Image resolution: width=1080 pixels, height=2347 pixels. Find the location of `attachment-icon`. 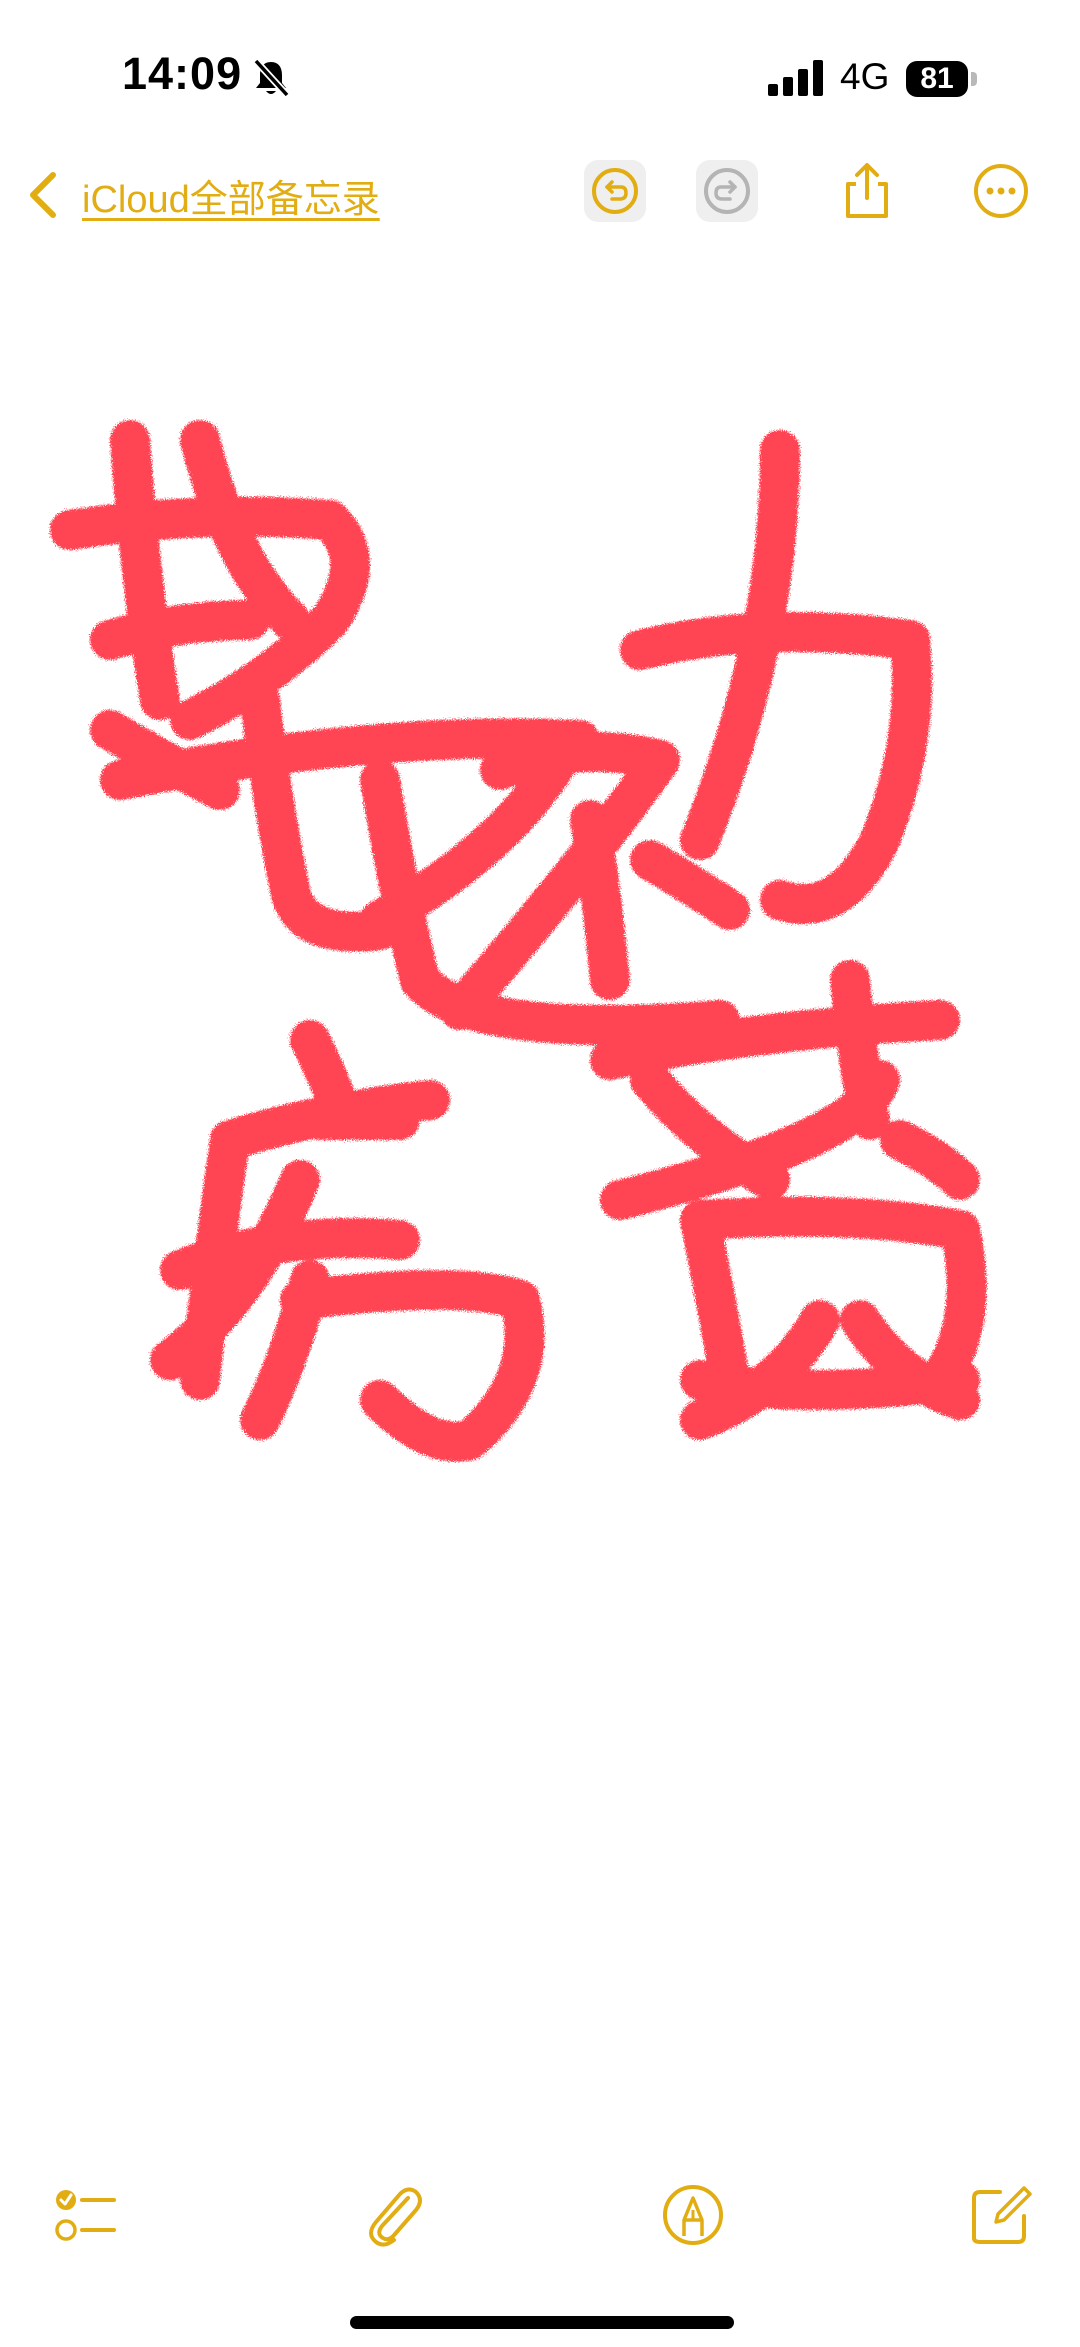

attachment-icon is located at coordinates (393, 2215).